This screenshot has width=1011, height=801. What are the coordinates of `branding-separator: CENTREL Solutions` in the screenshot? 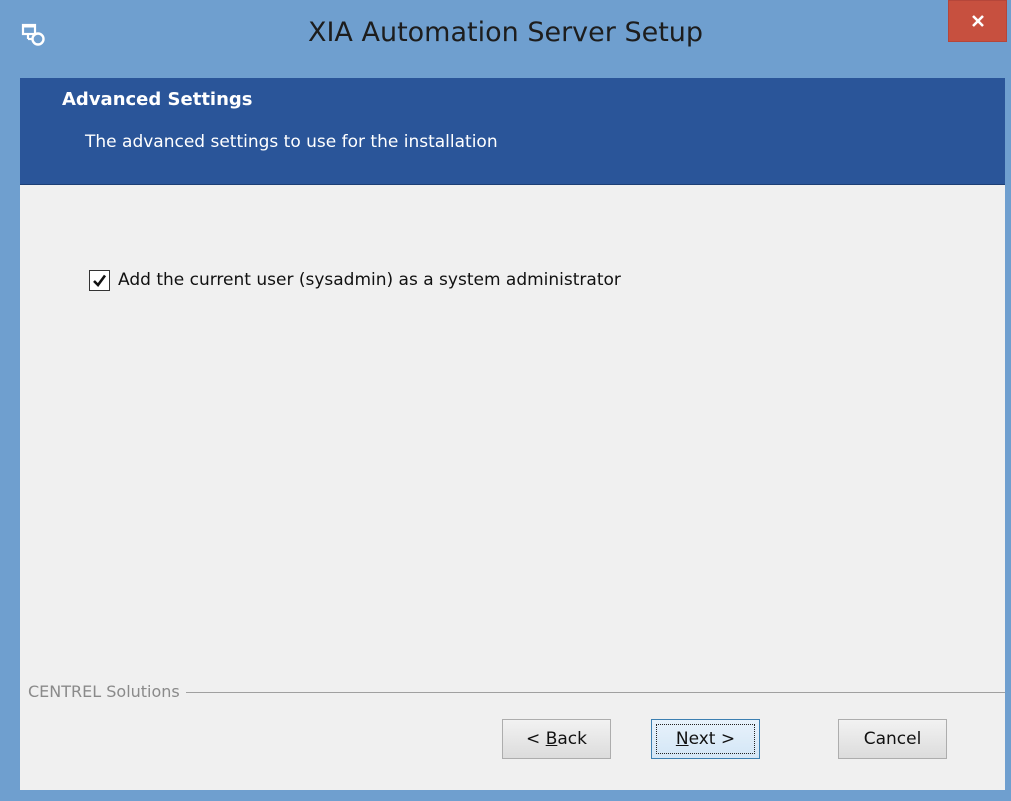 It's located at (516, 691).